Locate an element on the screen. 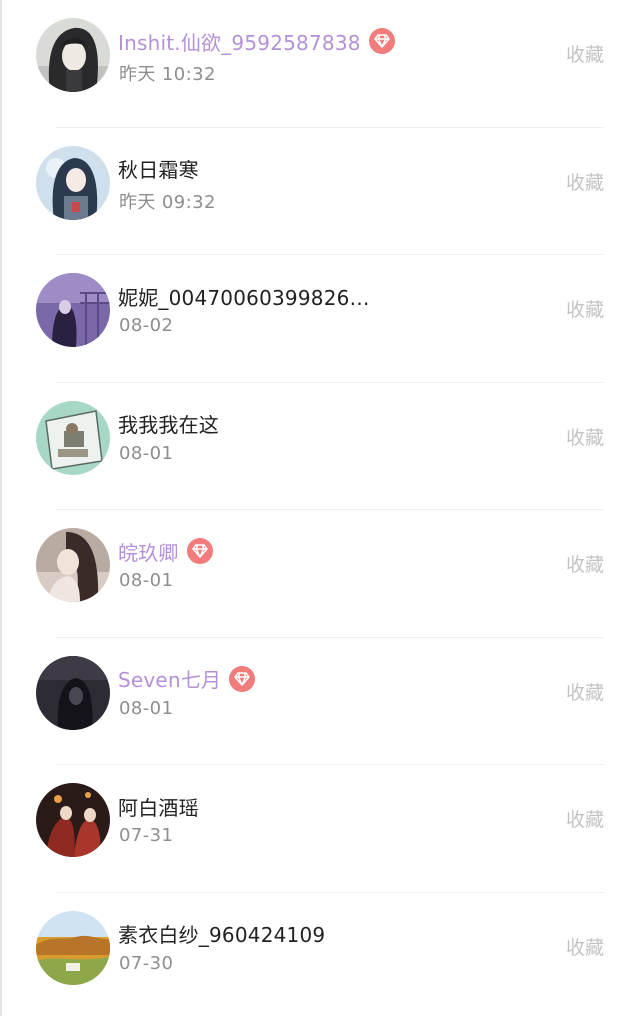  list-item: 我我我在这 08-01 收藏 is located at coordinates (320, 446).